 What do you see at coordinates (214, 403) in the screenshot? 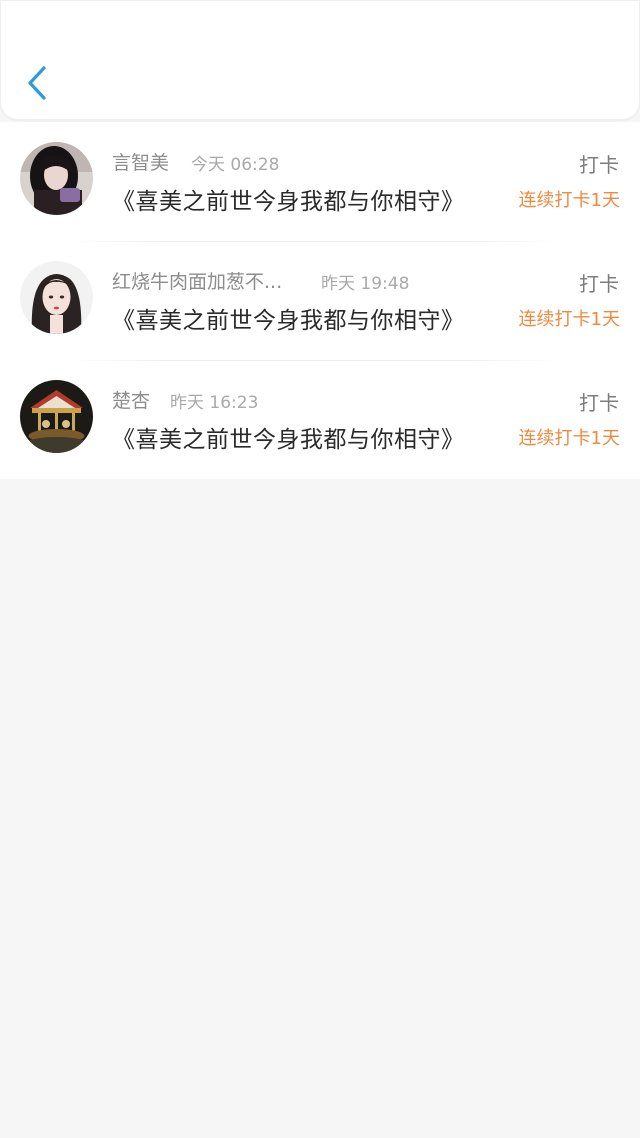
I see `checkin-time: 昨天 16:23` at bounding box center [214, 403].